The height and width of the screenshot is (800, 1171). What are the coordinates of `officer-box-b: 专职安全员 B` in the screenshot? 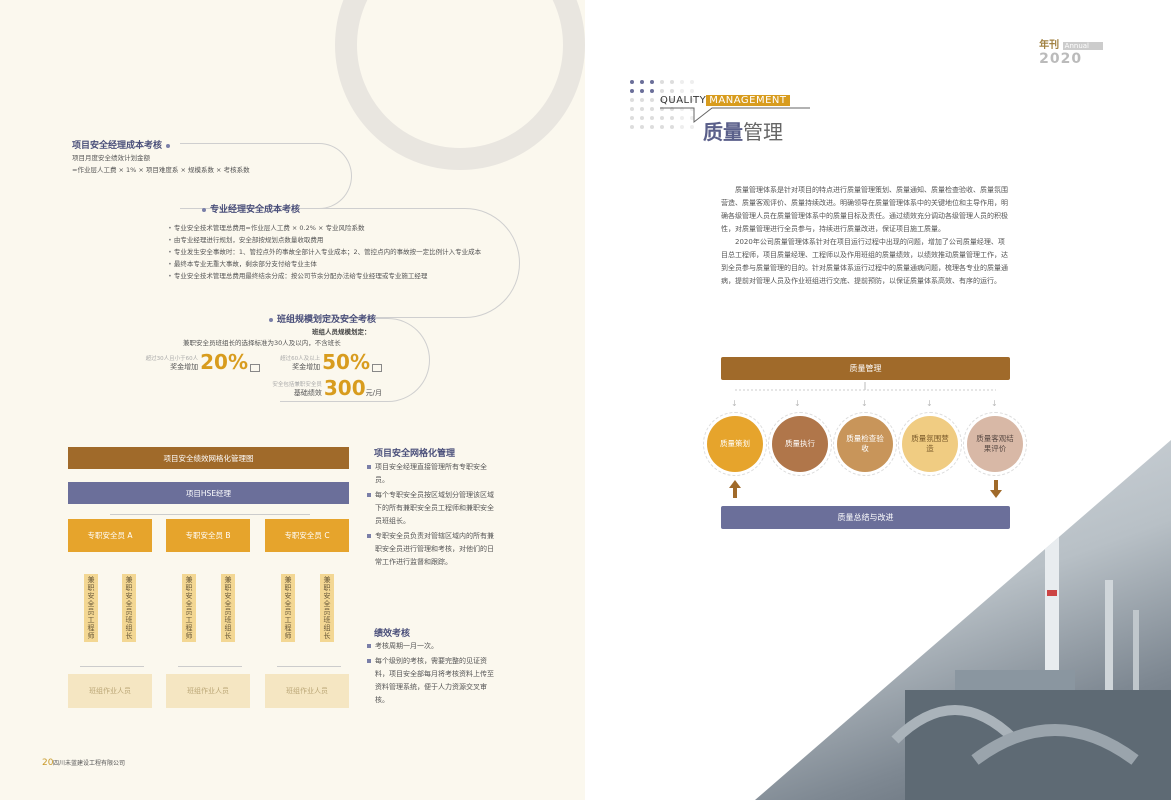 It's located at (208, 535).